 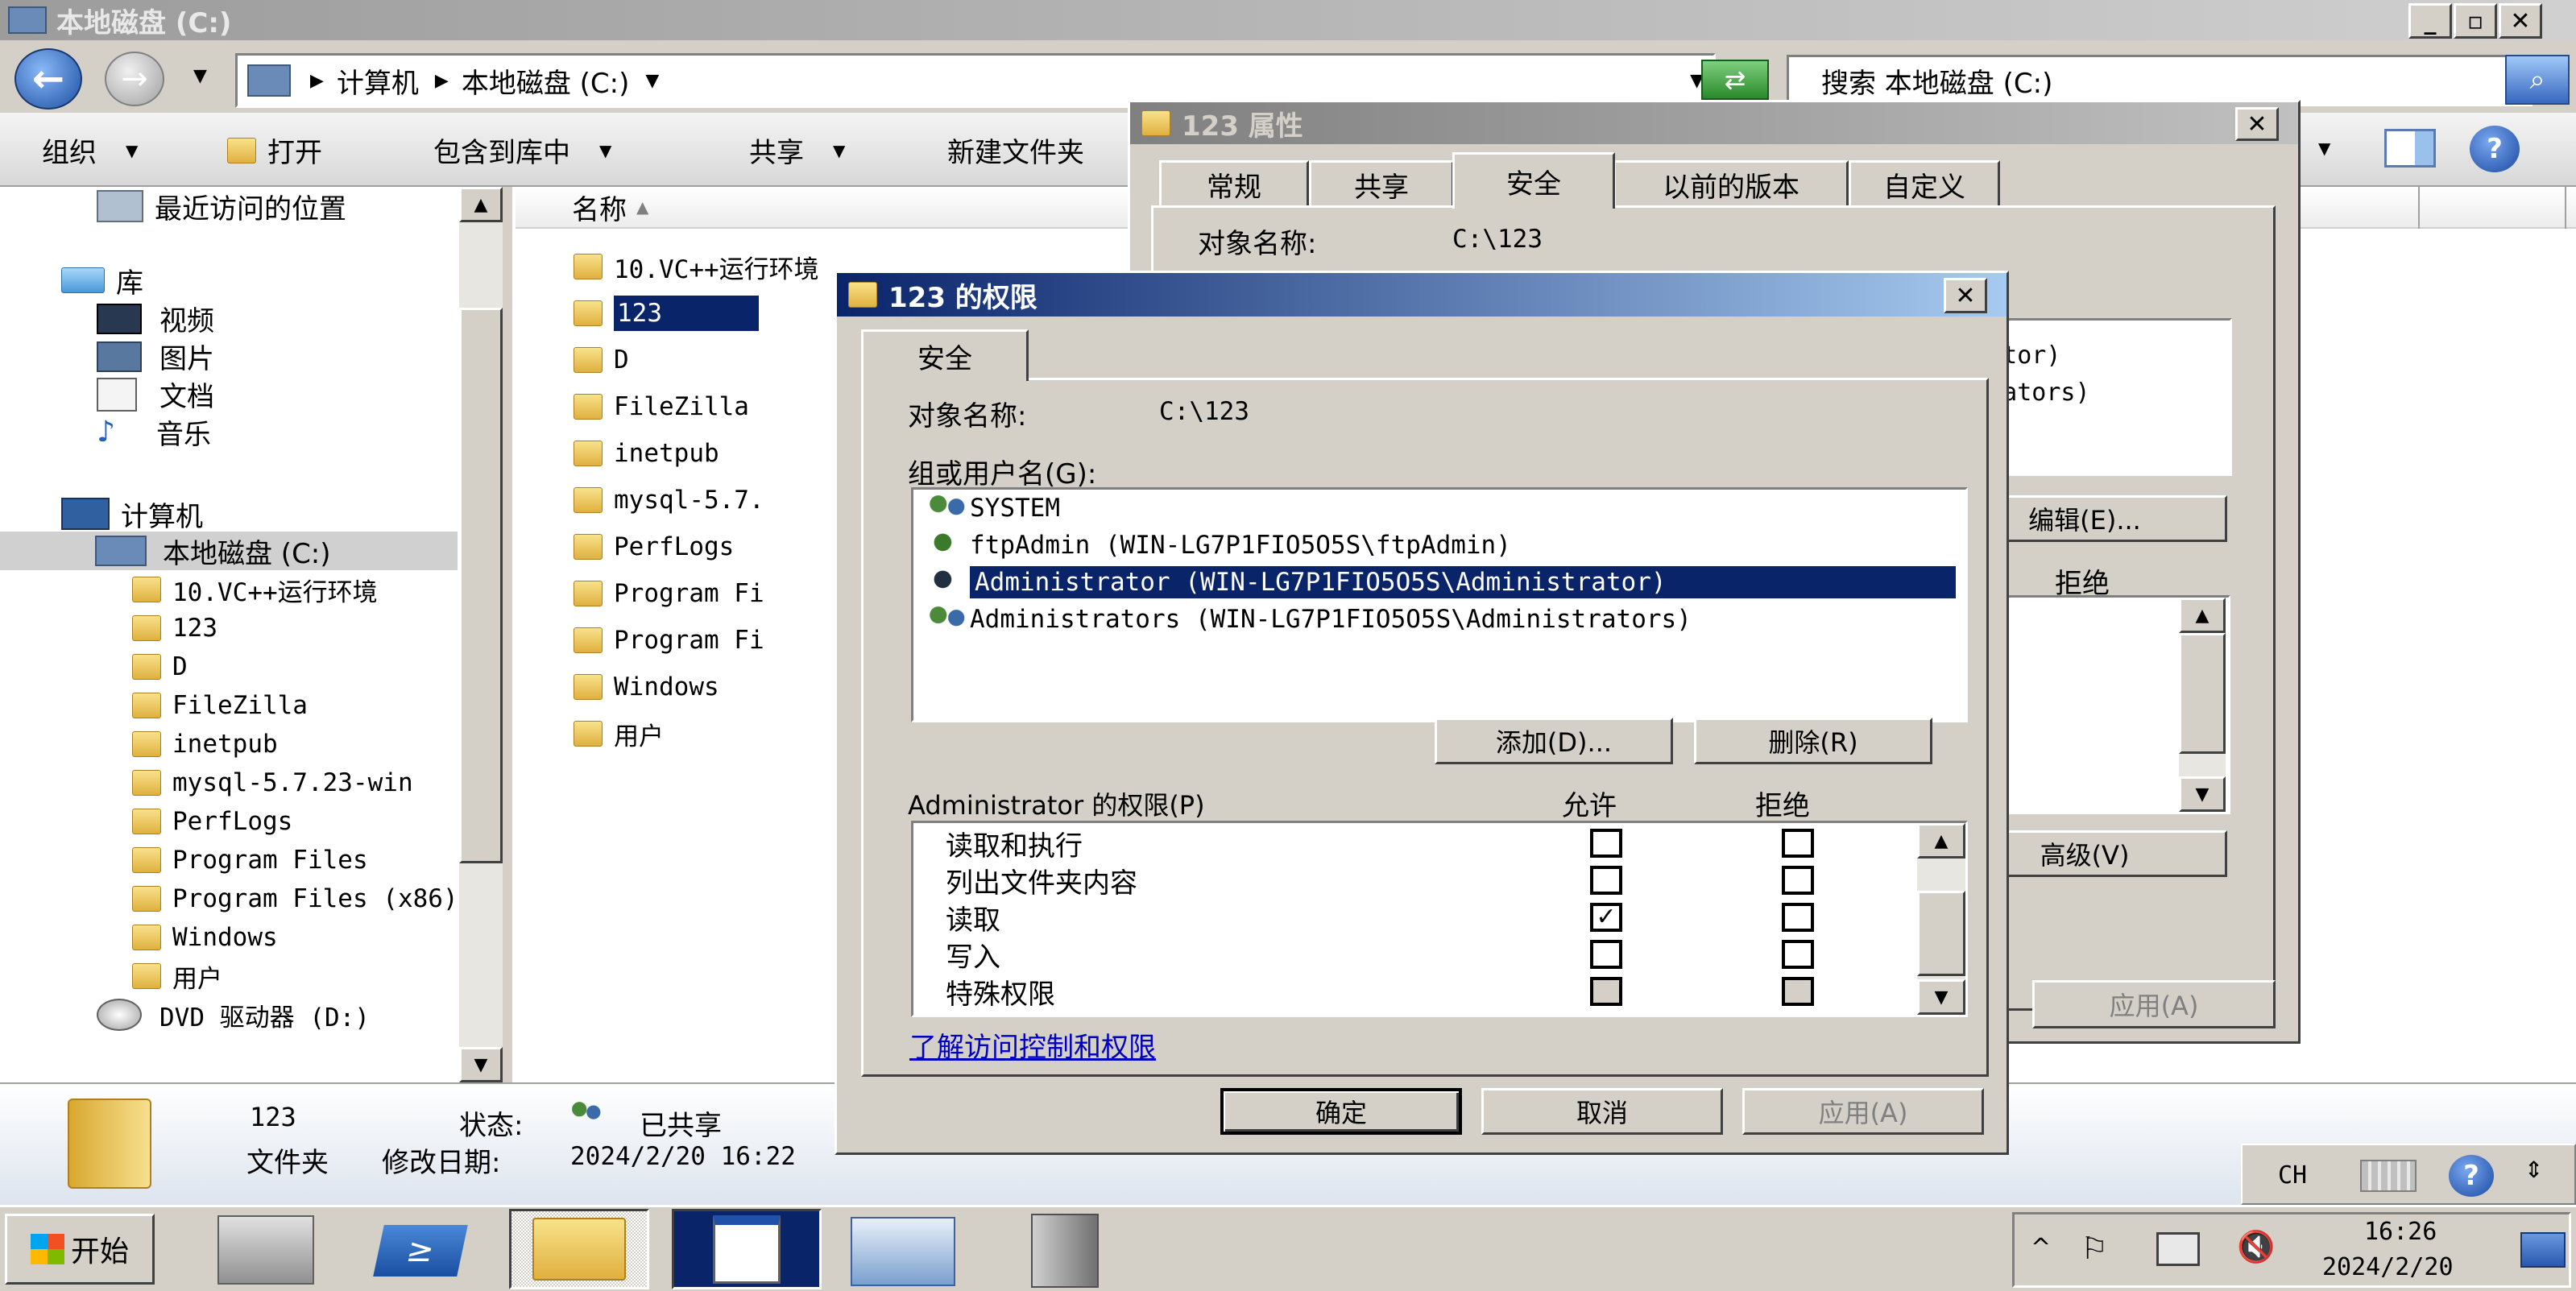 I want to click on help-button: ?, so click(x=2495, y=149).